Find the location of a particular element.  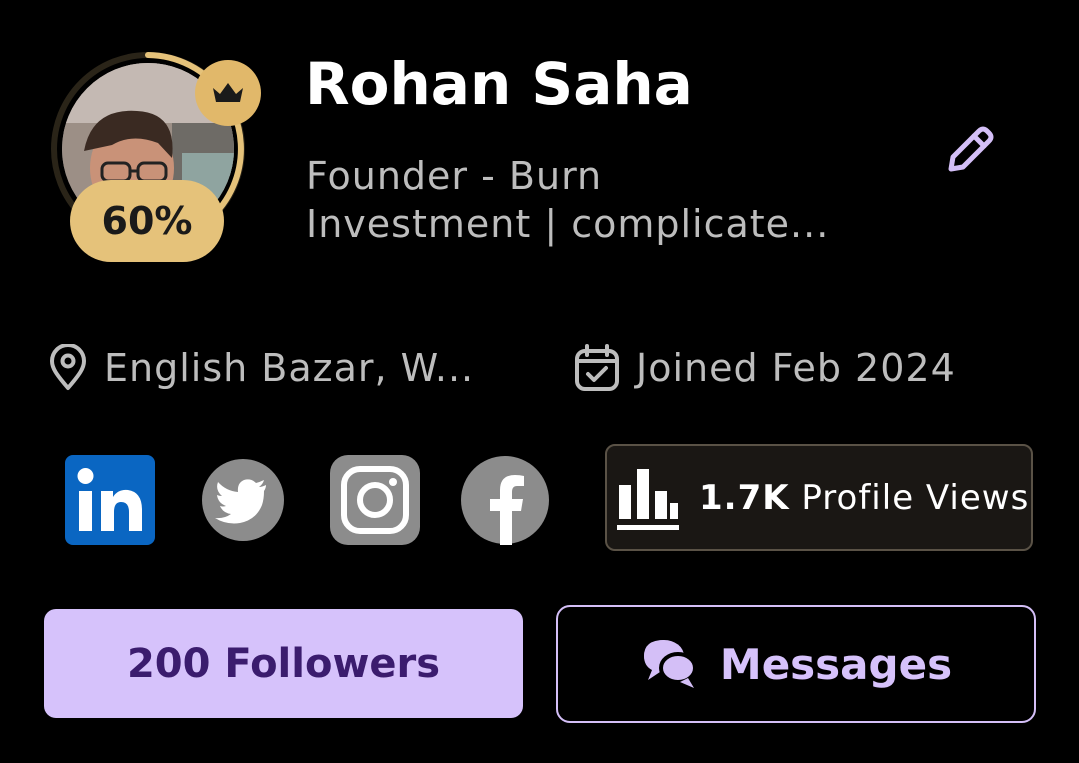

edit-profile-button is located at coordinates (971, 149).